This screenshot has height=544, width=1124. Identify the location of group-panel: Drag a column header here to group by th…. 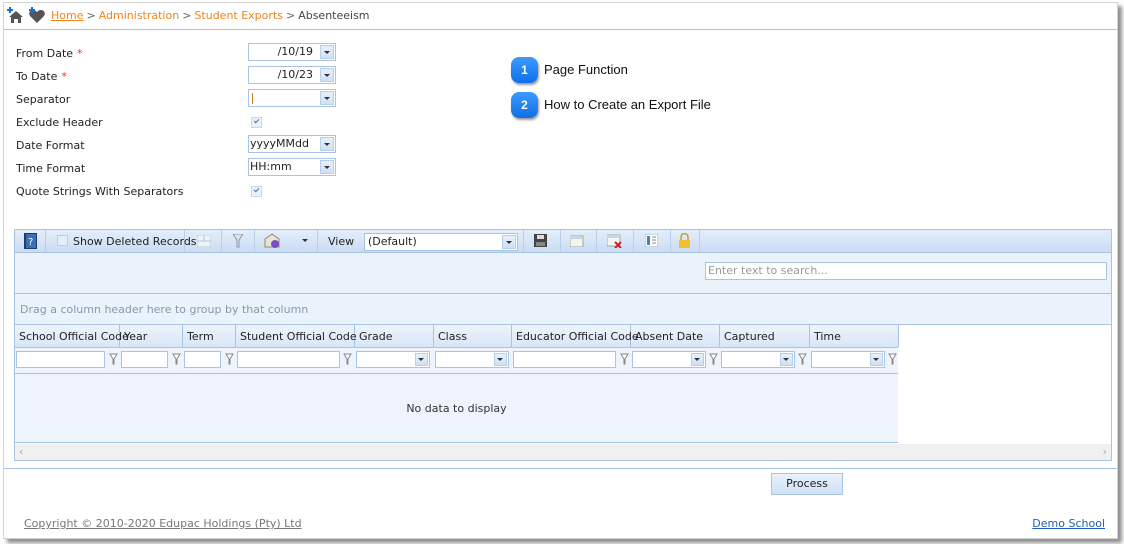
(563, 309).